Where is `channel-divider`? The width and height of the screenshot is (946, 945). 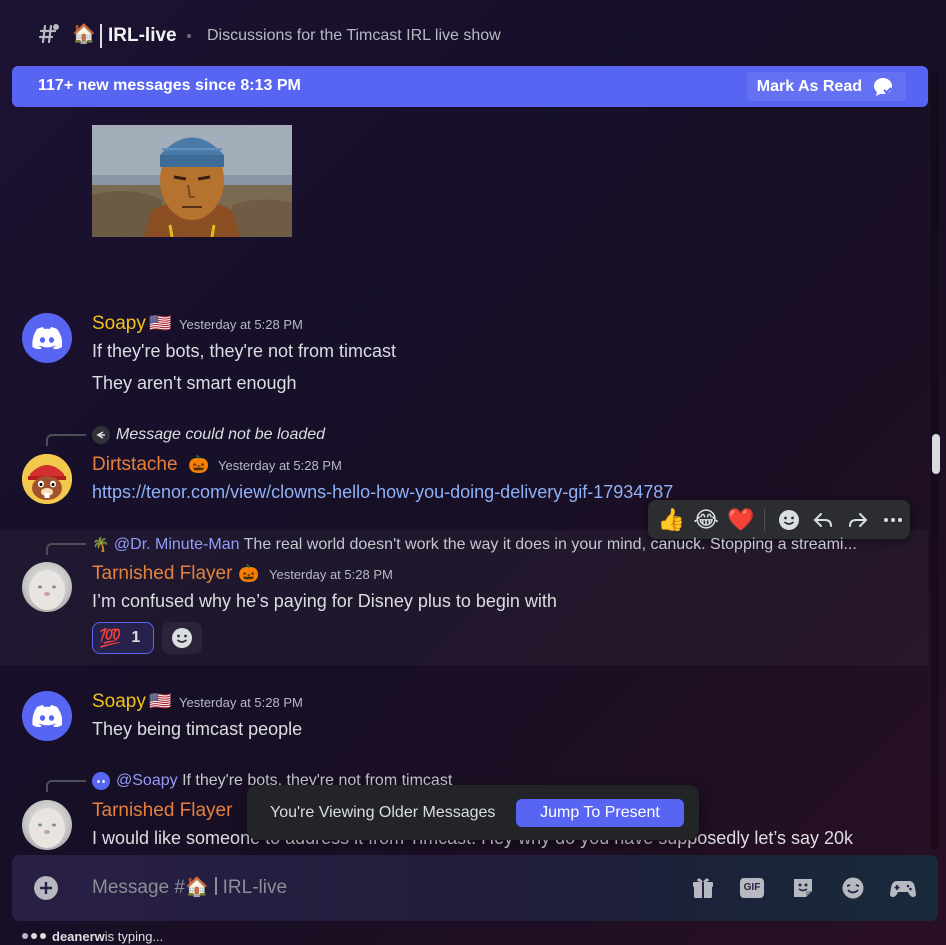 channel-divider is located at coordinates (101, 36).